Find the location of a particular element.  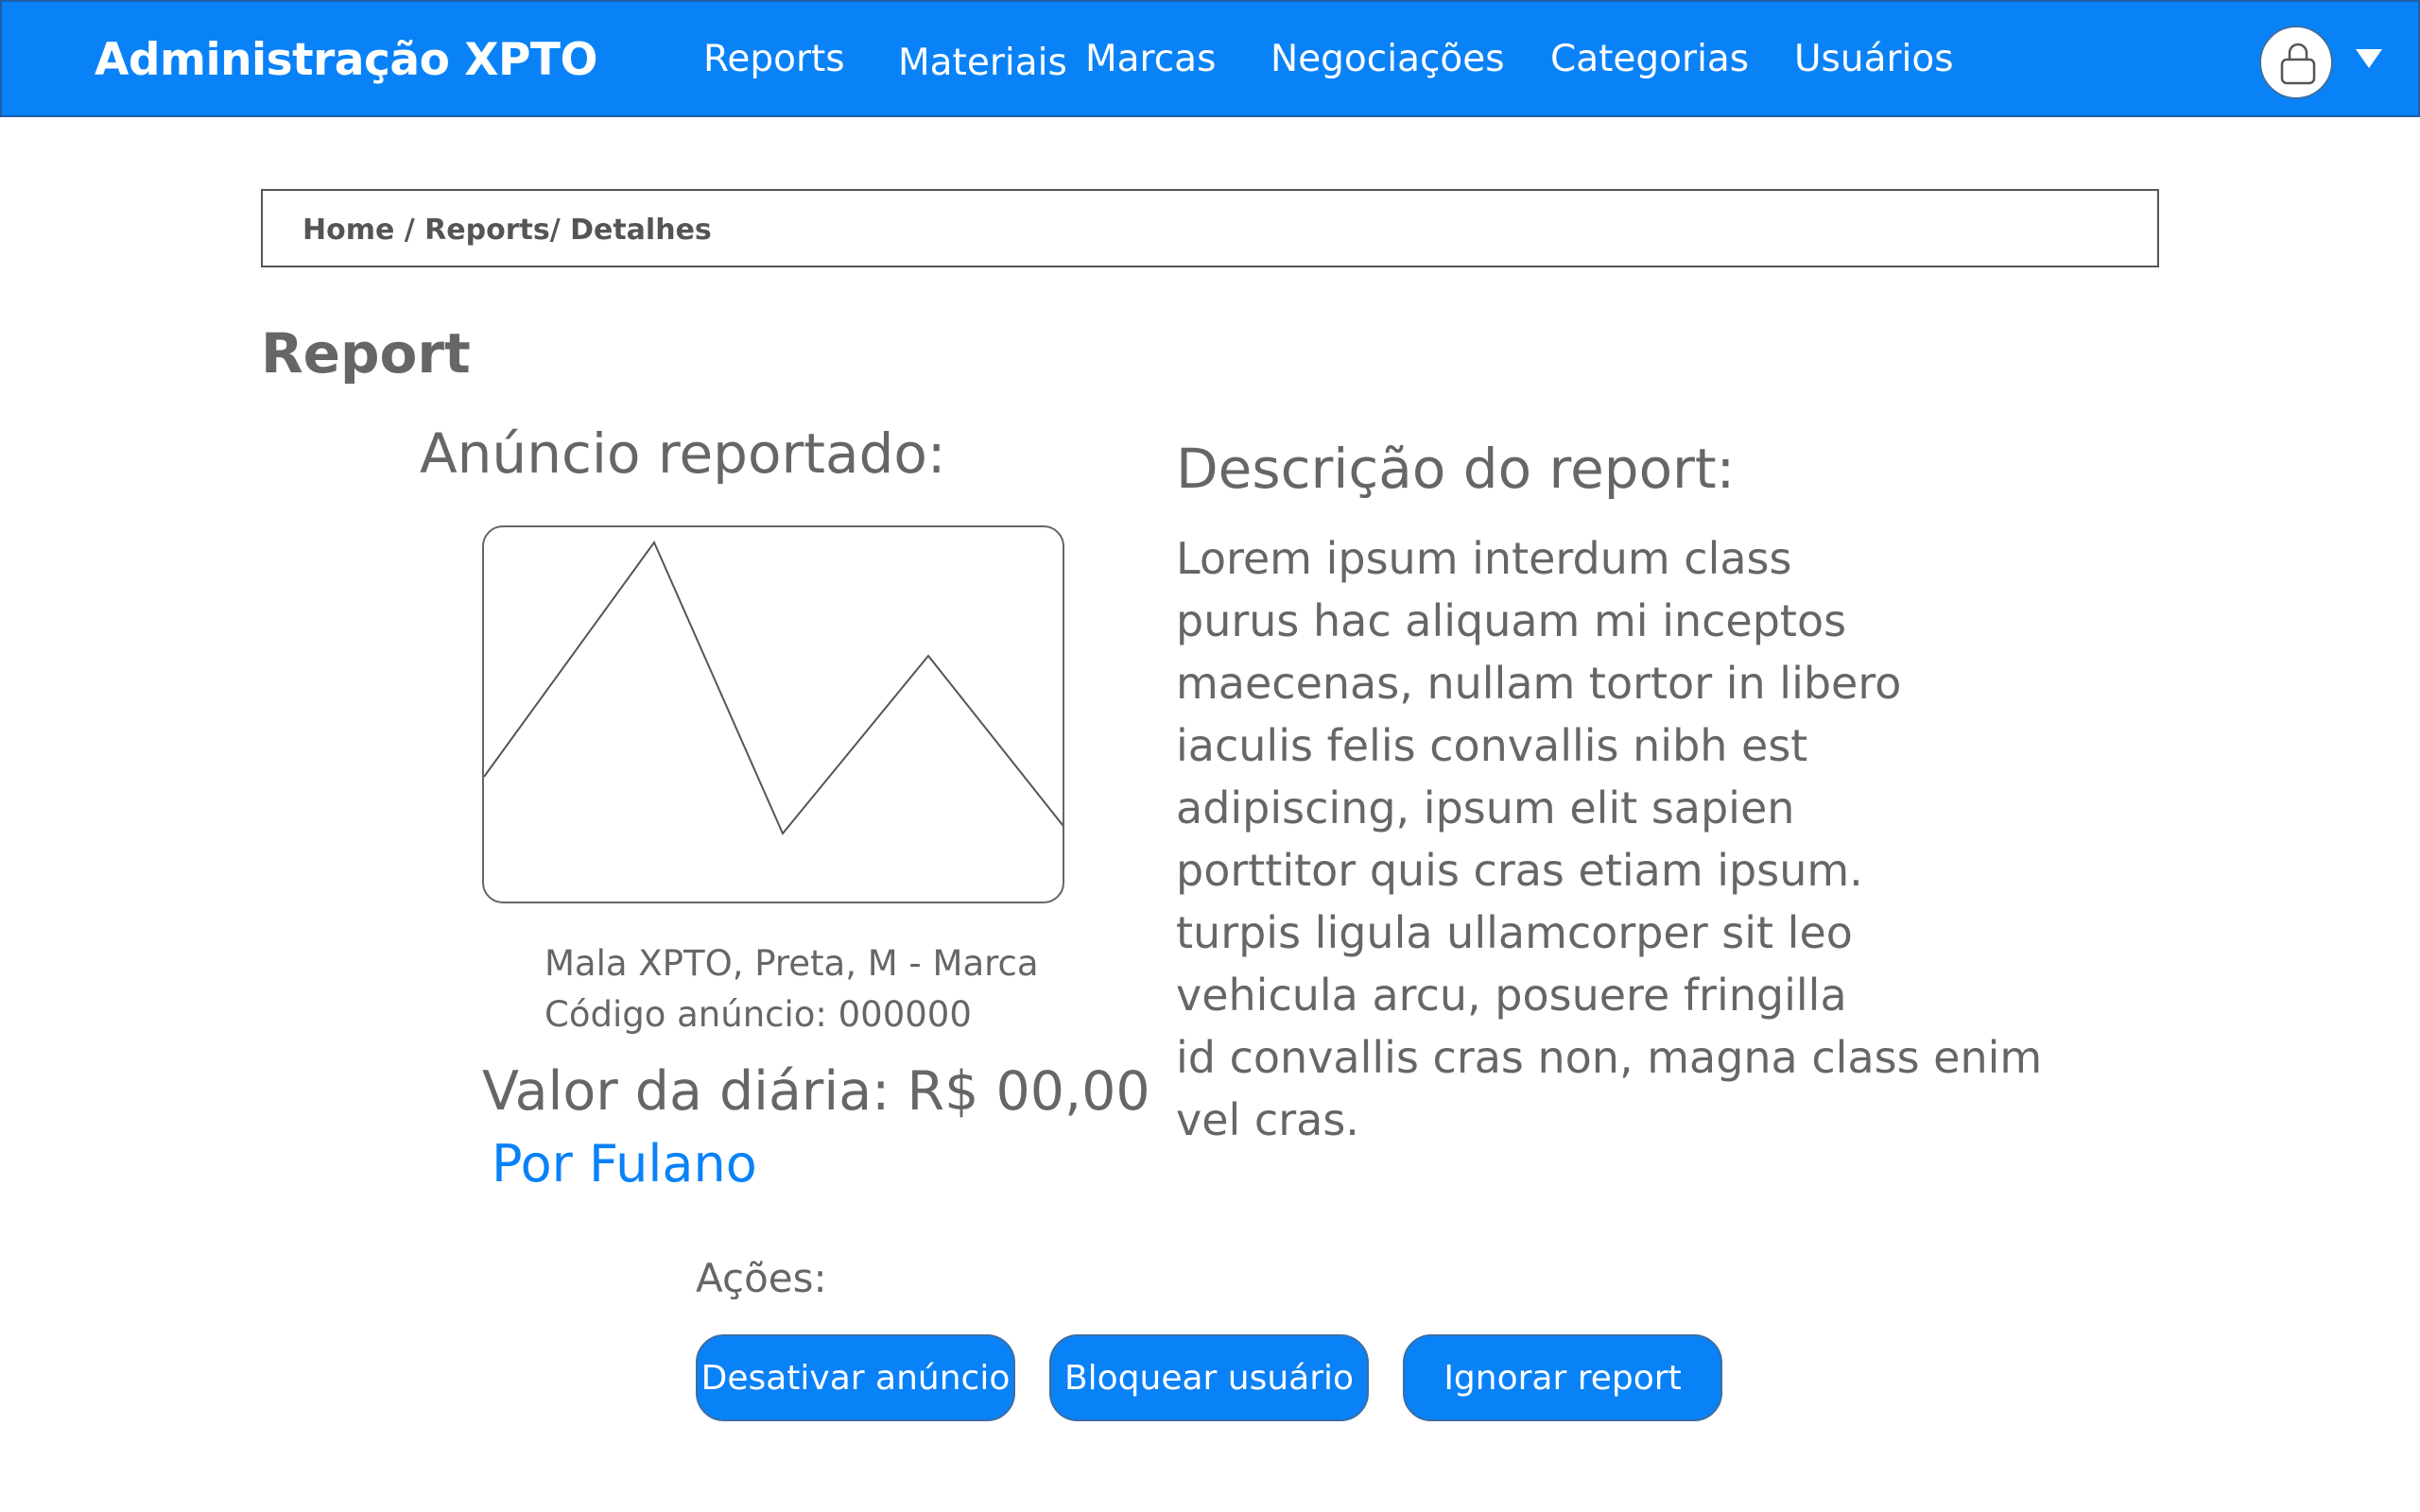

description-line: adipiscing, ipsum elit sapien is located at coordinates (1485, 807).